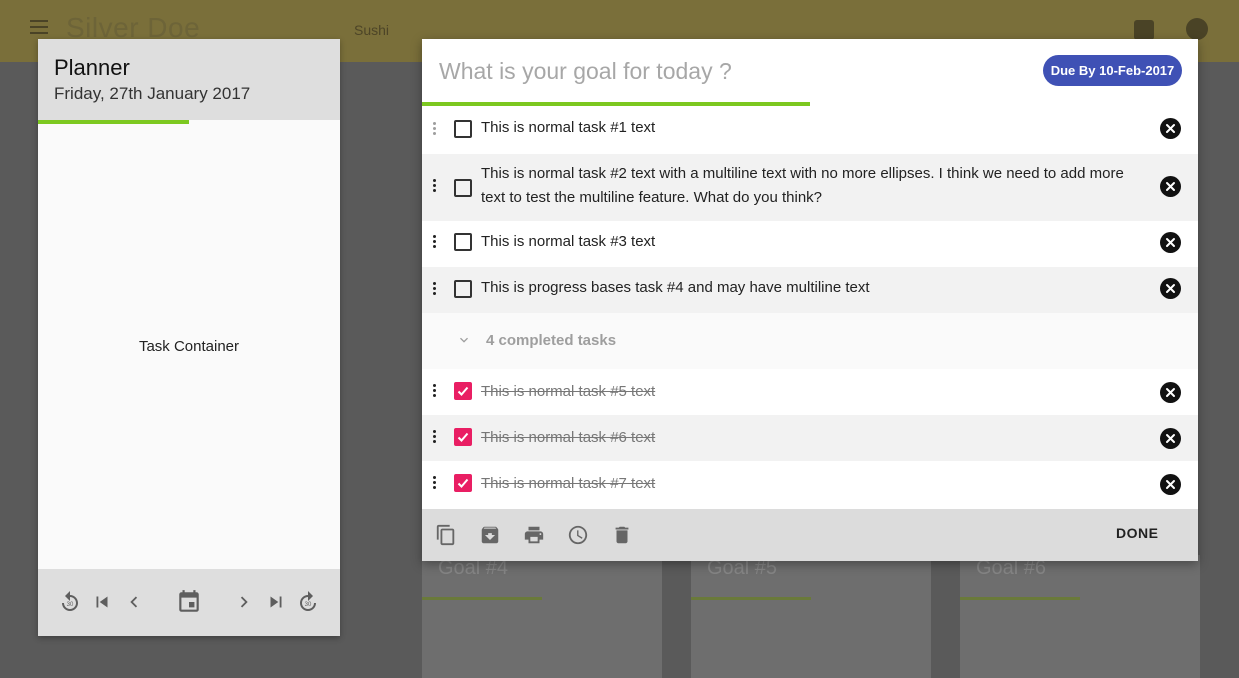  What do you see at coordinates (1197, 29) in the screenshot?
I see `account-icon` at bounding box center [1197, 29].